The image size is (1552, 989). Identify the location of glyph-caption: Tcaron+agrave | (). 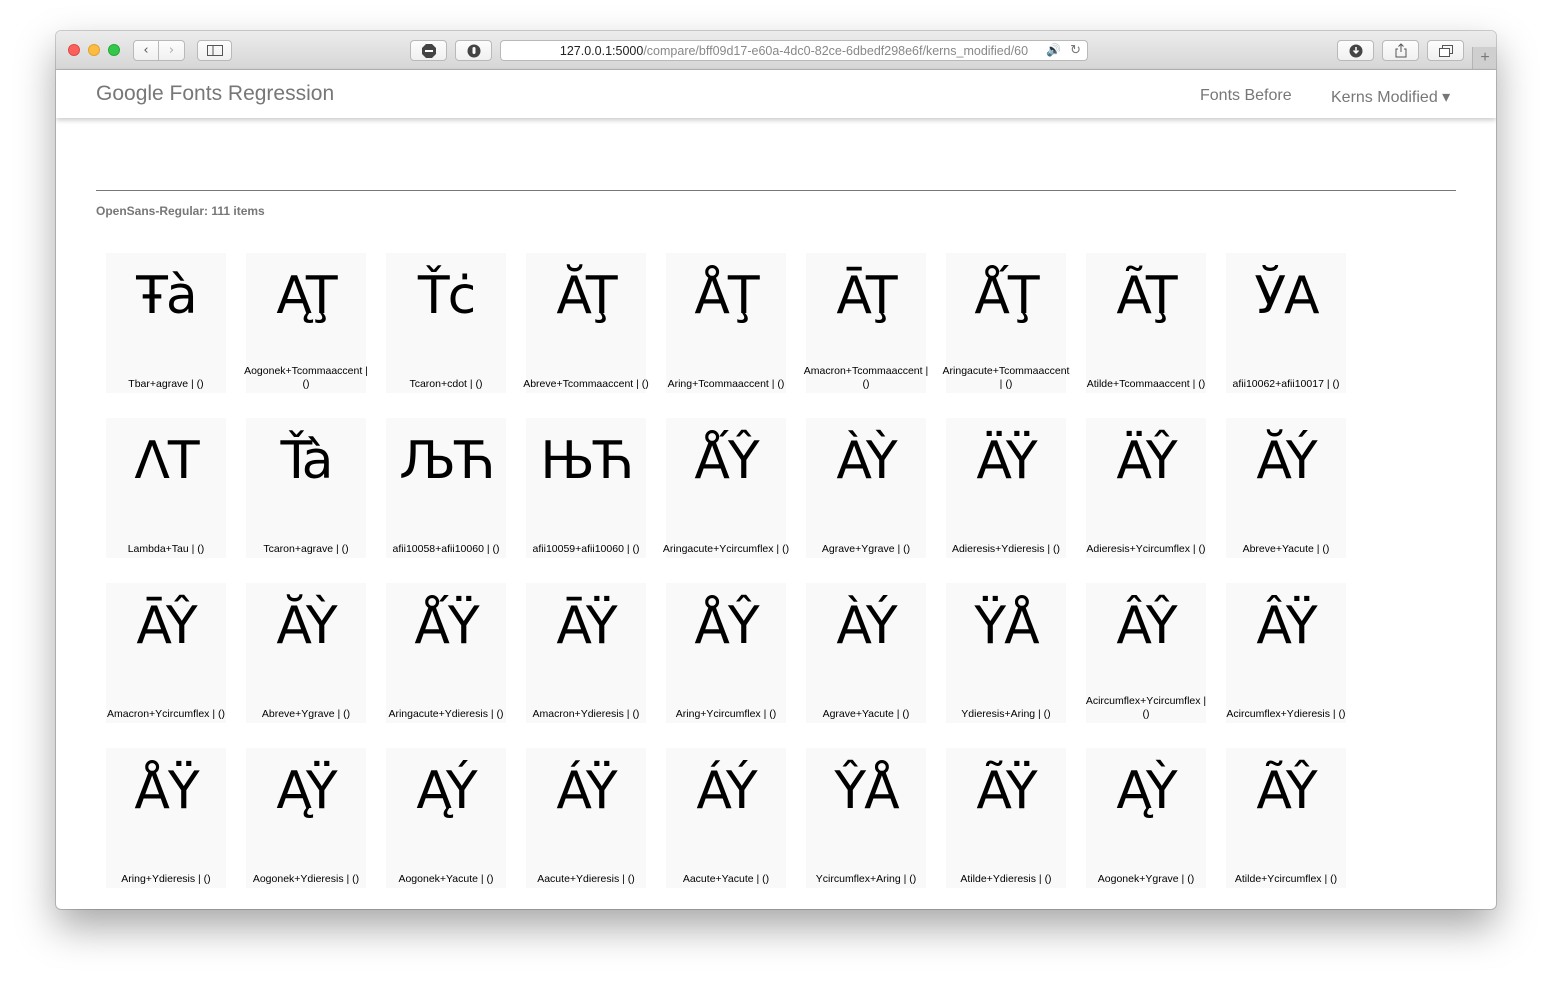
(306, 549).